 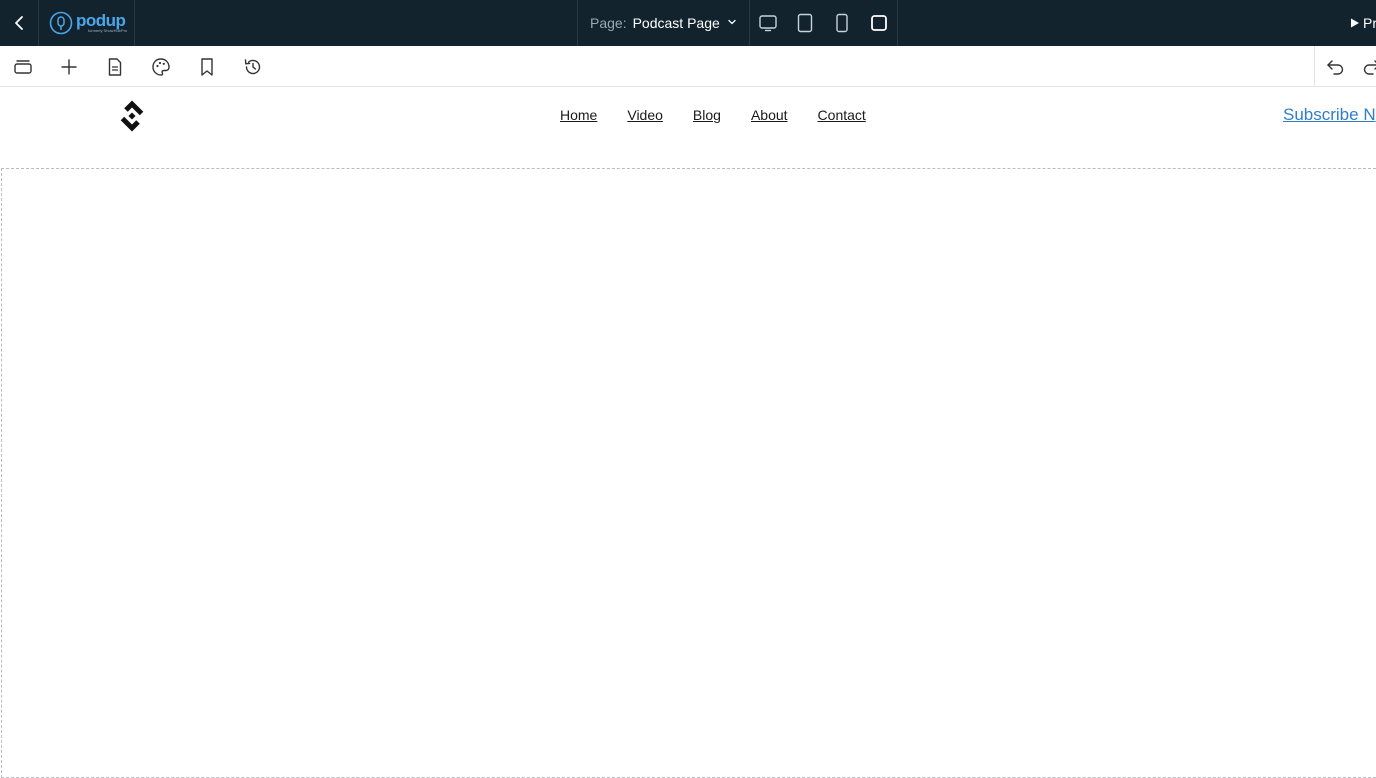 I want to click on brand-logo: podup formerly ShowHubPro, so click(x=87, y=23).